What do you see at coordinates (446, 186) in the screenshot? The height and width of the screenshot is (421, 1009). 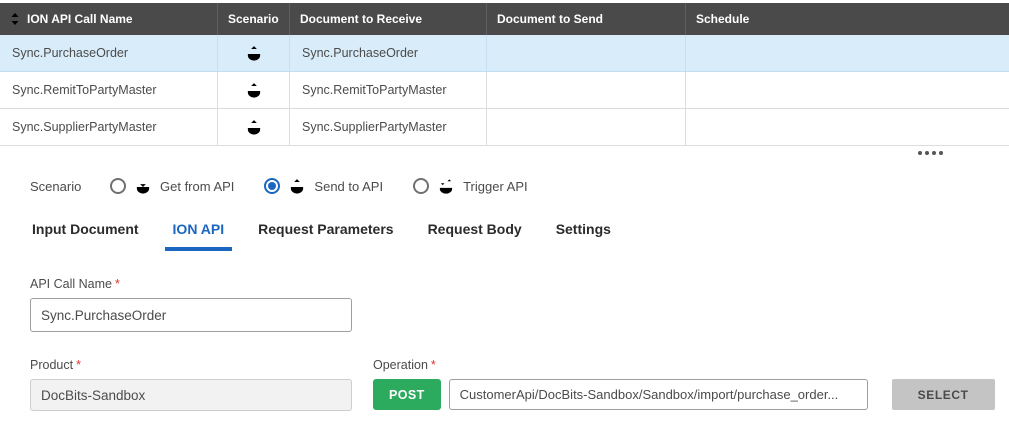 I see `trigger-api-icon` at bounding box center [446, 186].